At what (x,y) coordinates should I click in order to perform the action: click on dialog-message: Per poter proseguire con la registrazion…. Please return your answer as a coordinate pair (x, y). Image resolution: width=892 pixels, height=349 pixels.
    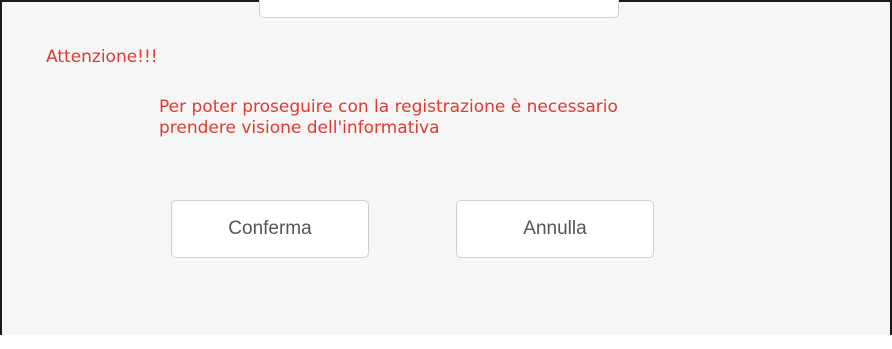
    Looking at the image, I should click on (388, 117).